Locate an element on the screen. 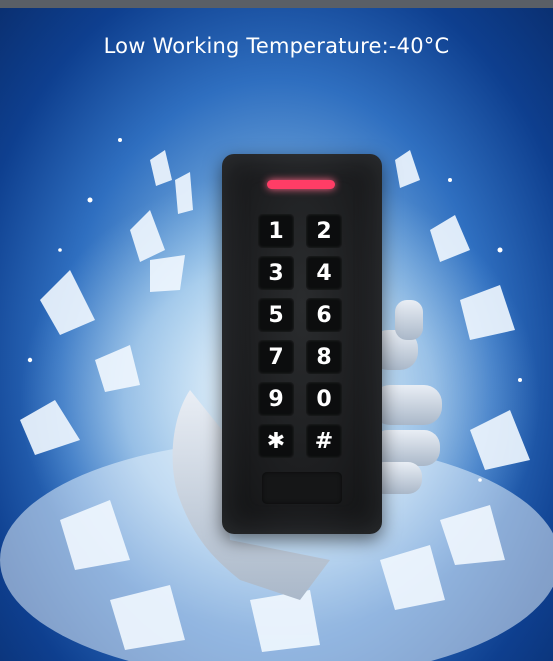 The width and height of the screenshot is (553, 661). key-3: 3 is located at coordinates (276, 273).